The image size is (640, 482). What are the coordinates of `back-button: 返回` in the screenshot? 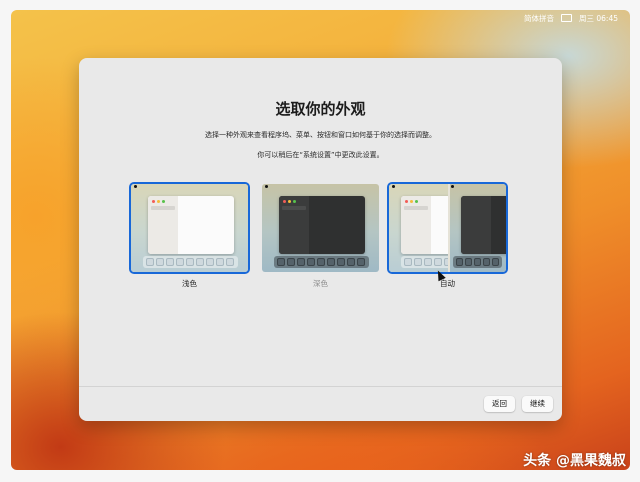 It's located at (499, 404).